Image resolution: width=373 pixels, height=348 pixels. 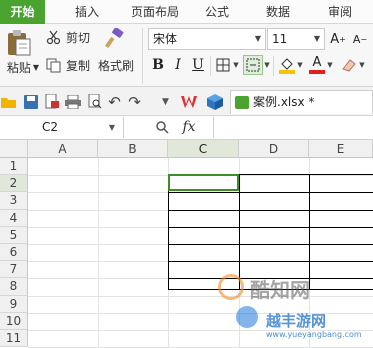 What do you see at coordinates (14, 218) in the screenshot?
I see `row-header-4: 4` at bounding box center [14, 218].